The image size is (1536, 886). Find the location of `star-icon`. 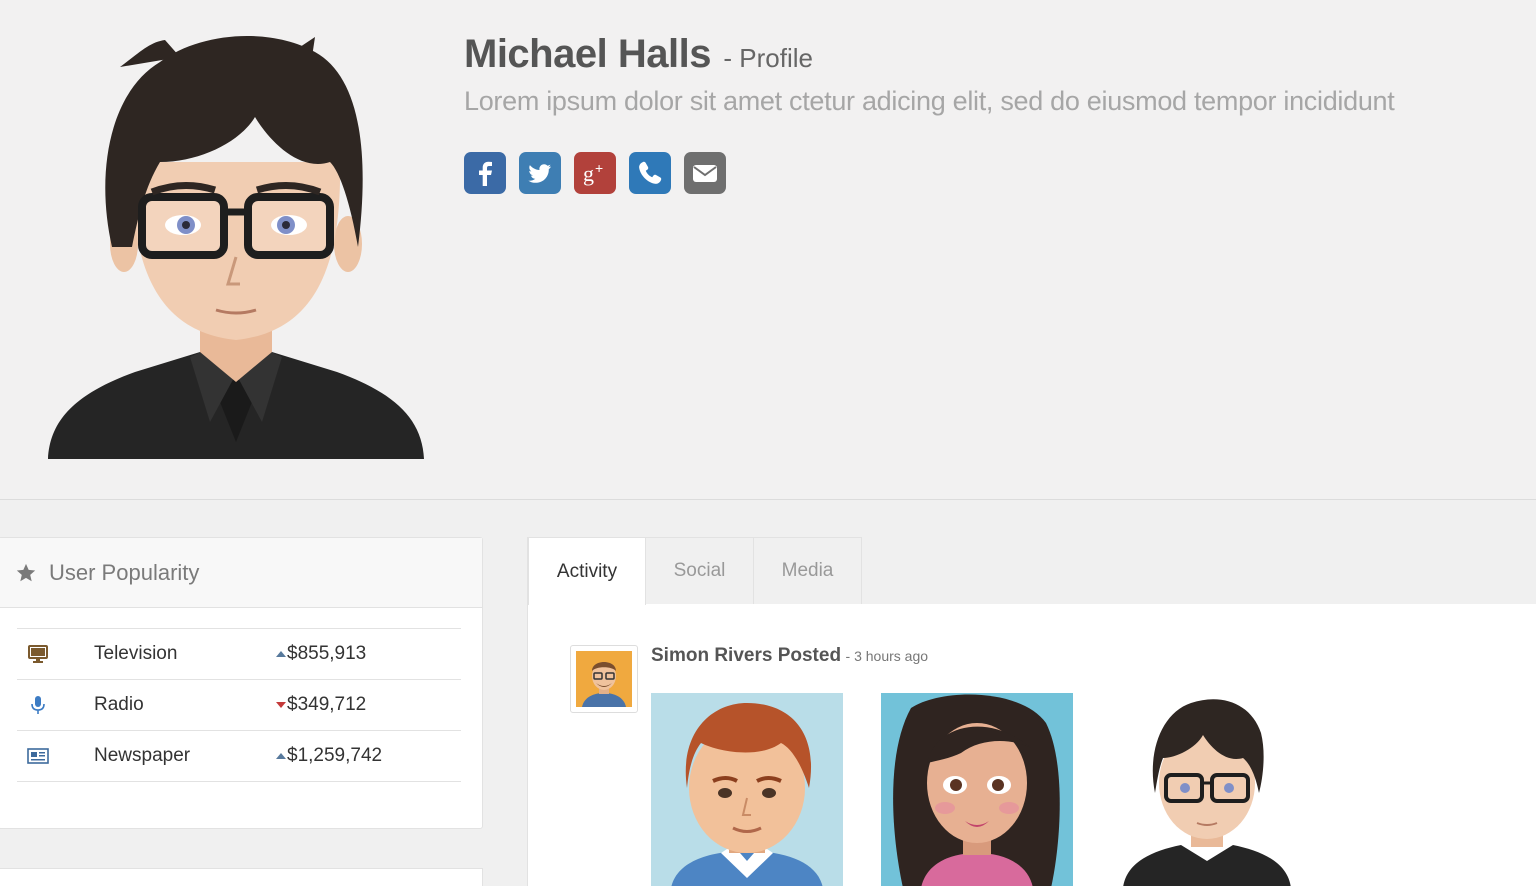

star-icon is located at coordinates (26, 572).